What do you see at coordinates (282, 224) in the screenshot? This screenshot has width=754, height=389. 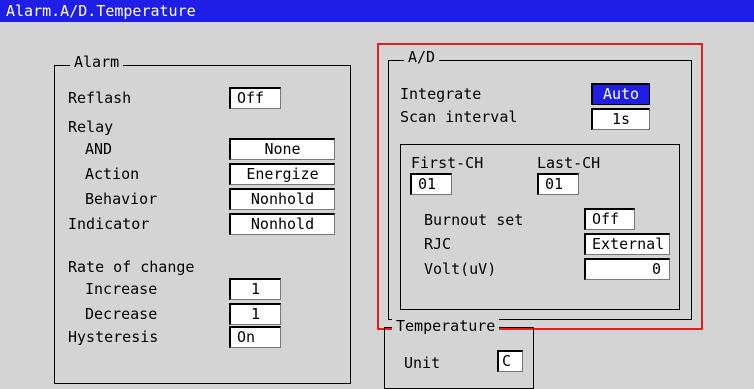 I see `indicator-field: Nonhold` at bounding box center [282, 224].